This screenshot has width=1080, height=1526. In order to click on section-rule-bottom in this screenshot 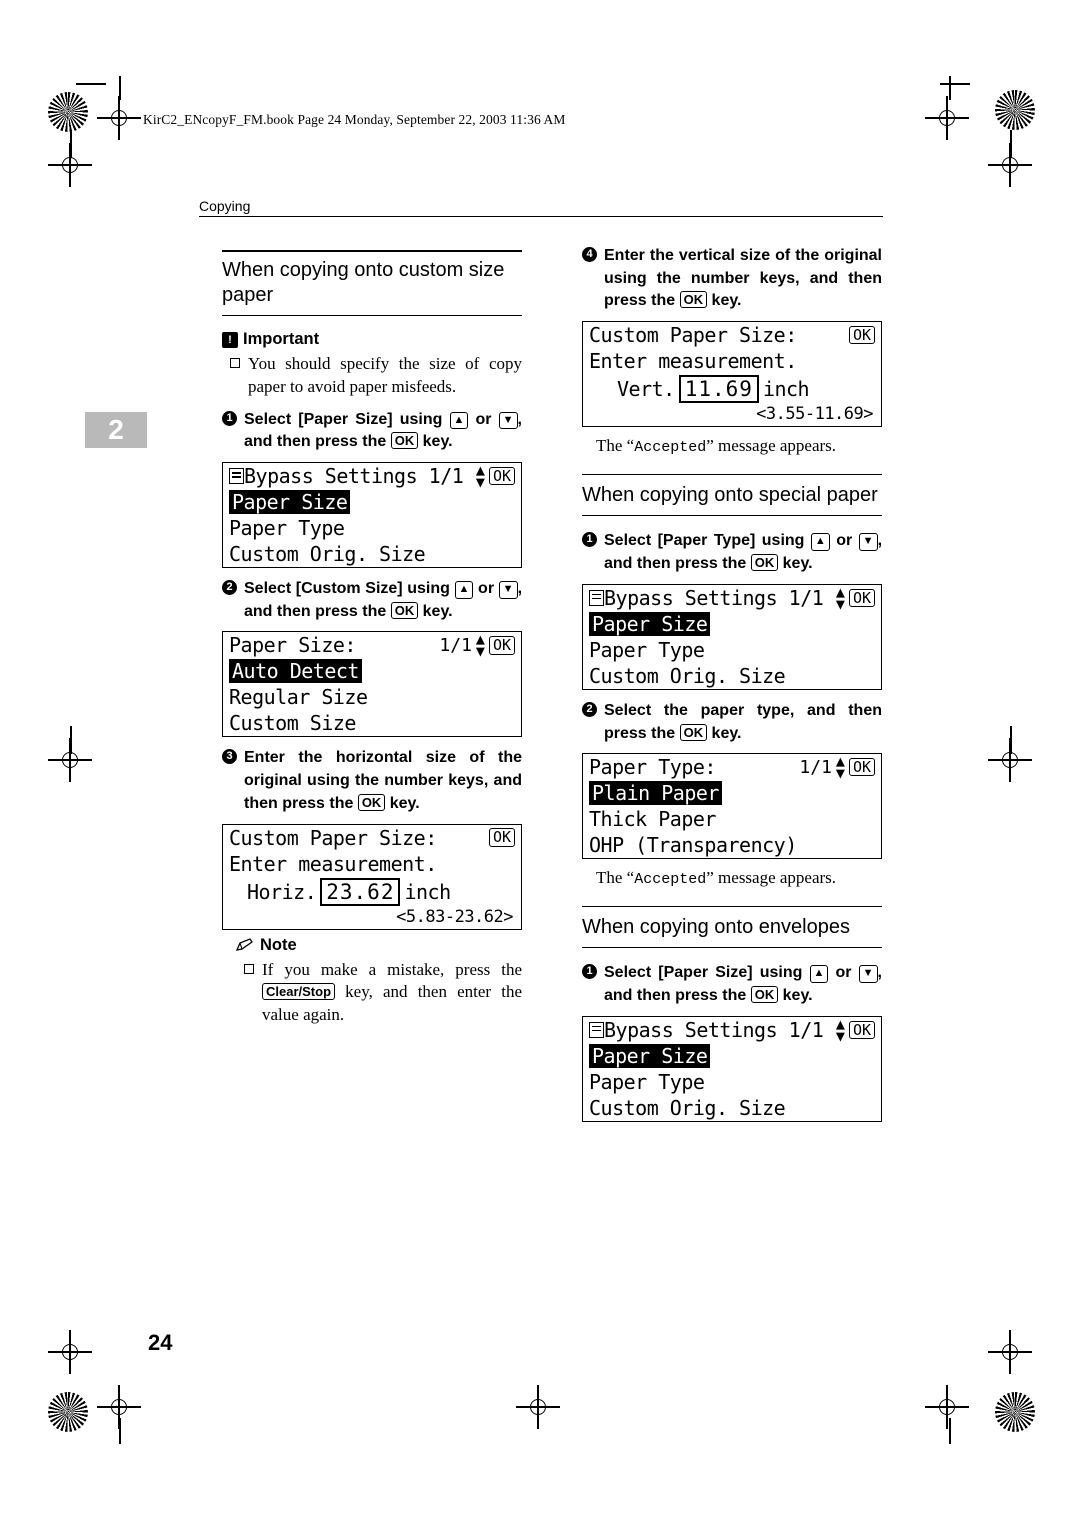, I will do `click(372, 315)`.